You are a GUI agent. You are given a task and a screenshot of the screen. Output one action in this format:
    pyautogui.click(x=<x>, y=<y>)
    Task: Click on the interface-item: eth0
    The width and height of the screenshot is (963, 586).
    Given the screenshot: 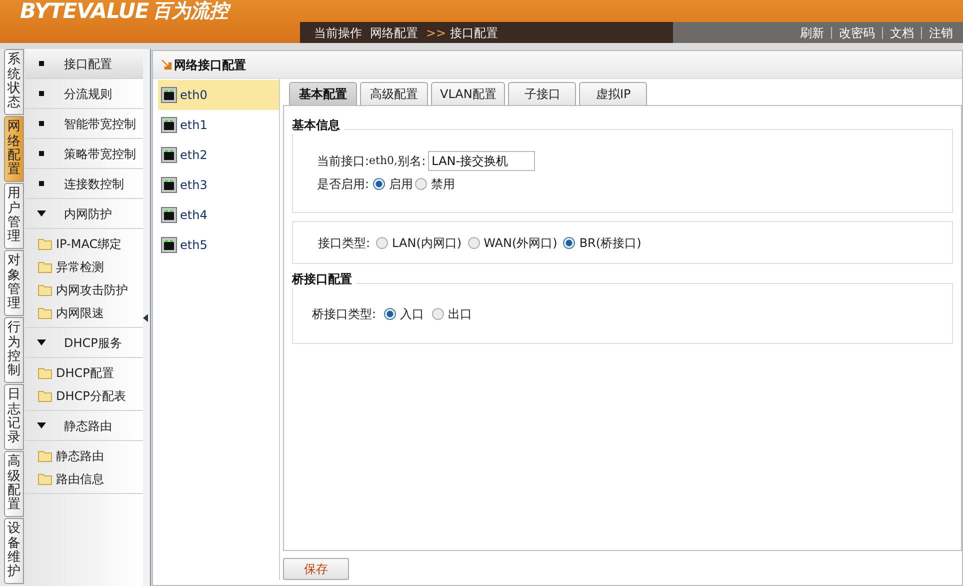 What is the action you would take?
    pyautogui.click(x=218, y=95)
    